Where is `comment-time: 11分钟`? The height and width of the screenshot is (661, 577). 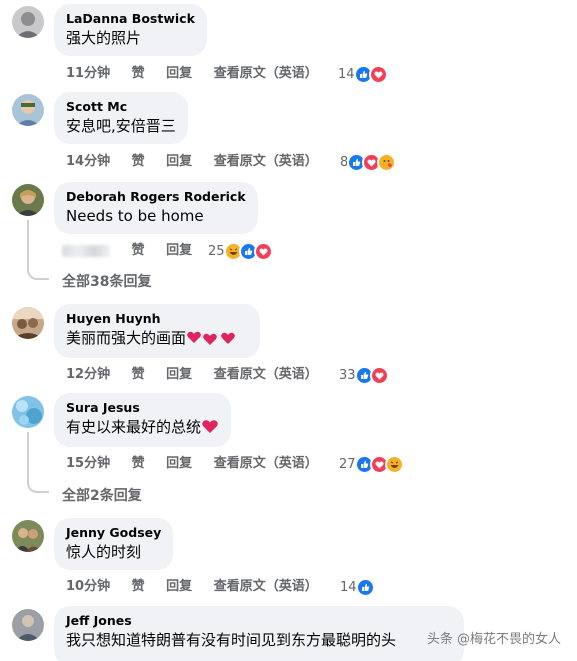 comment-time: 11分钟 is located at coordinates (88, 74).